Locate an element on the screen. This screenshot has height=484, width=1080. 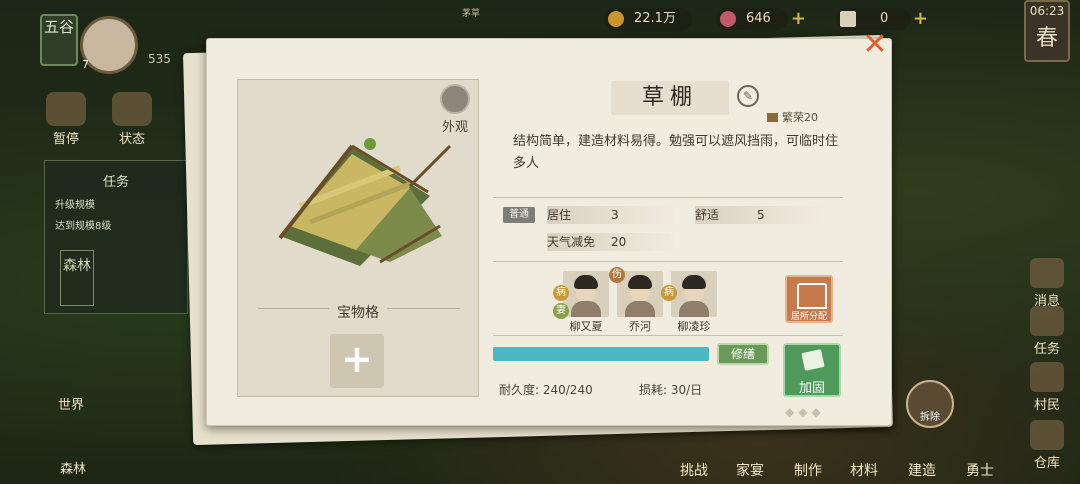
bottom-bar: 挑战 家宴 制作 材料 建造 勇士 is located at coordinates (870, 465).